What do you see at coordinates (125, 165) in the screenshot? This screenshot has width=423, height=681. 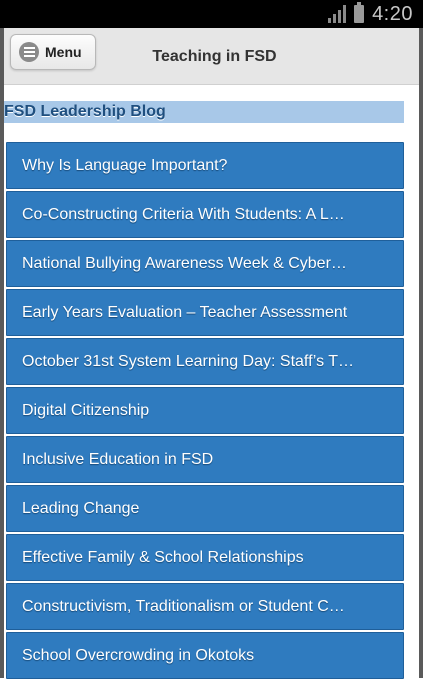 I see `post-title: Why Is Language Important?` at bounding box center [125, 165].